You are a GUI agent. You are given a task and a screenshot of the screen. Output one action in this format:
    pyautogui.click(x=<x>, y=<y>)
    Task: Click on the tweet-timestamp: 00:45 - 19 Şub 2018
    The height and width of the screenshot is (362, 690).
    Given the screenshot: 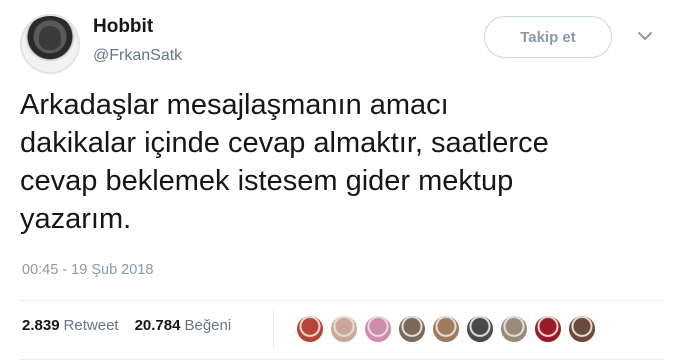 What is the action you would take?
    pyautogui.click(x=87, y=270)
    